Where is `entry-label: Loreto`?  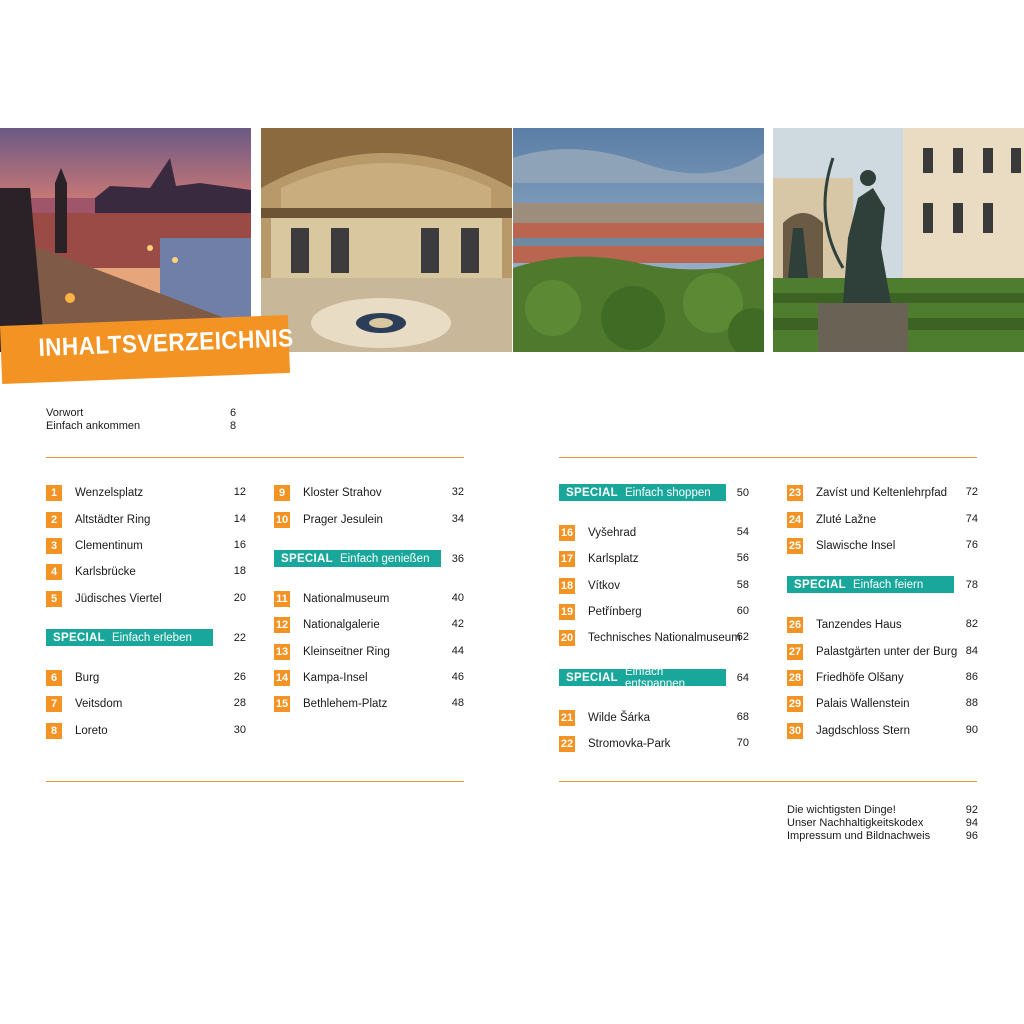
entry-label: Loreto is located at coordinates (91, 730).